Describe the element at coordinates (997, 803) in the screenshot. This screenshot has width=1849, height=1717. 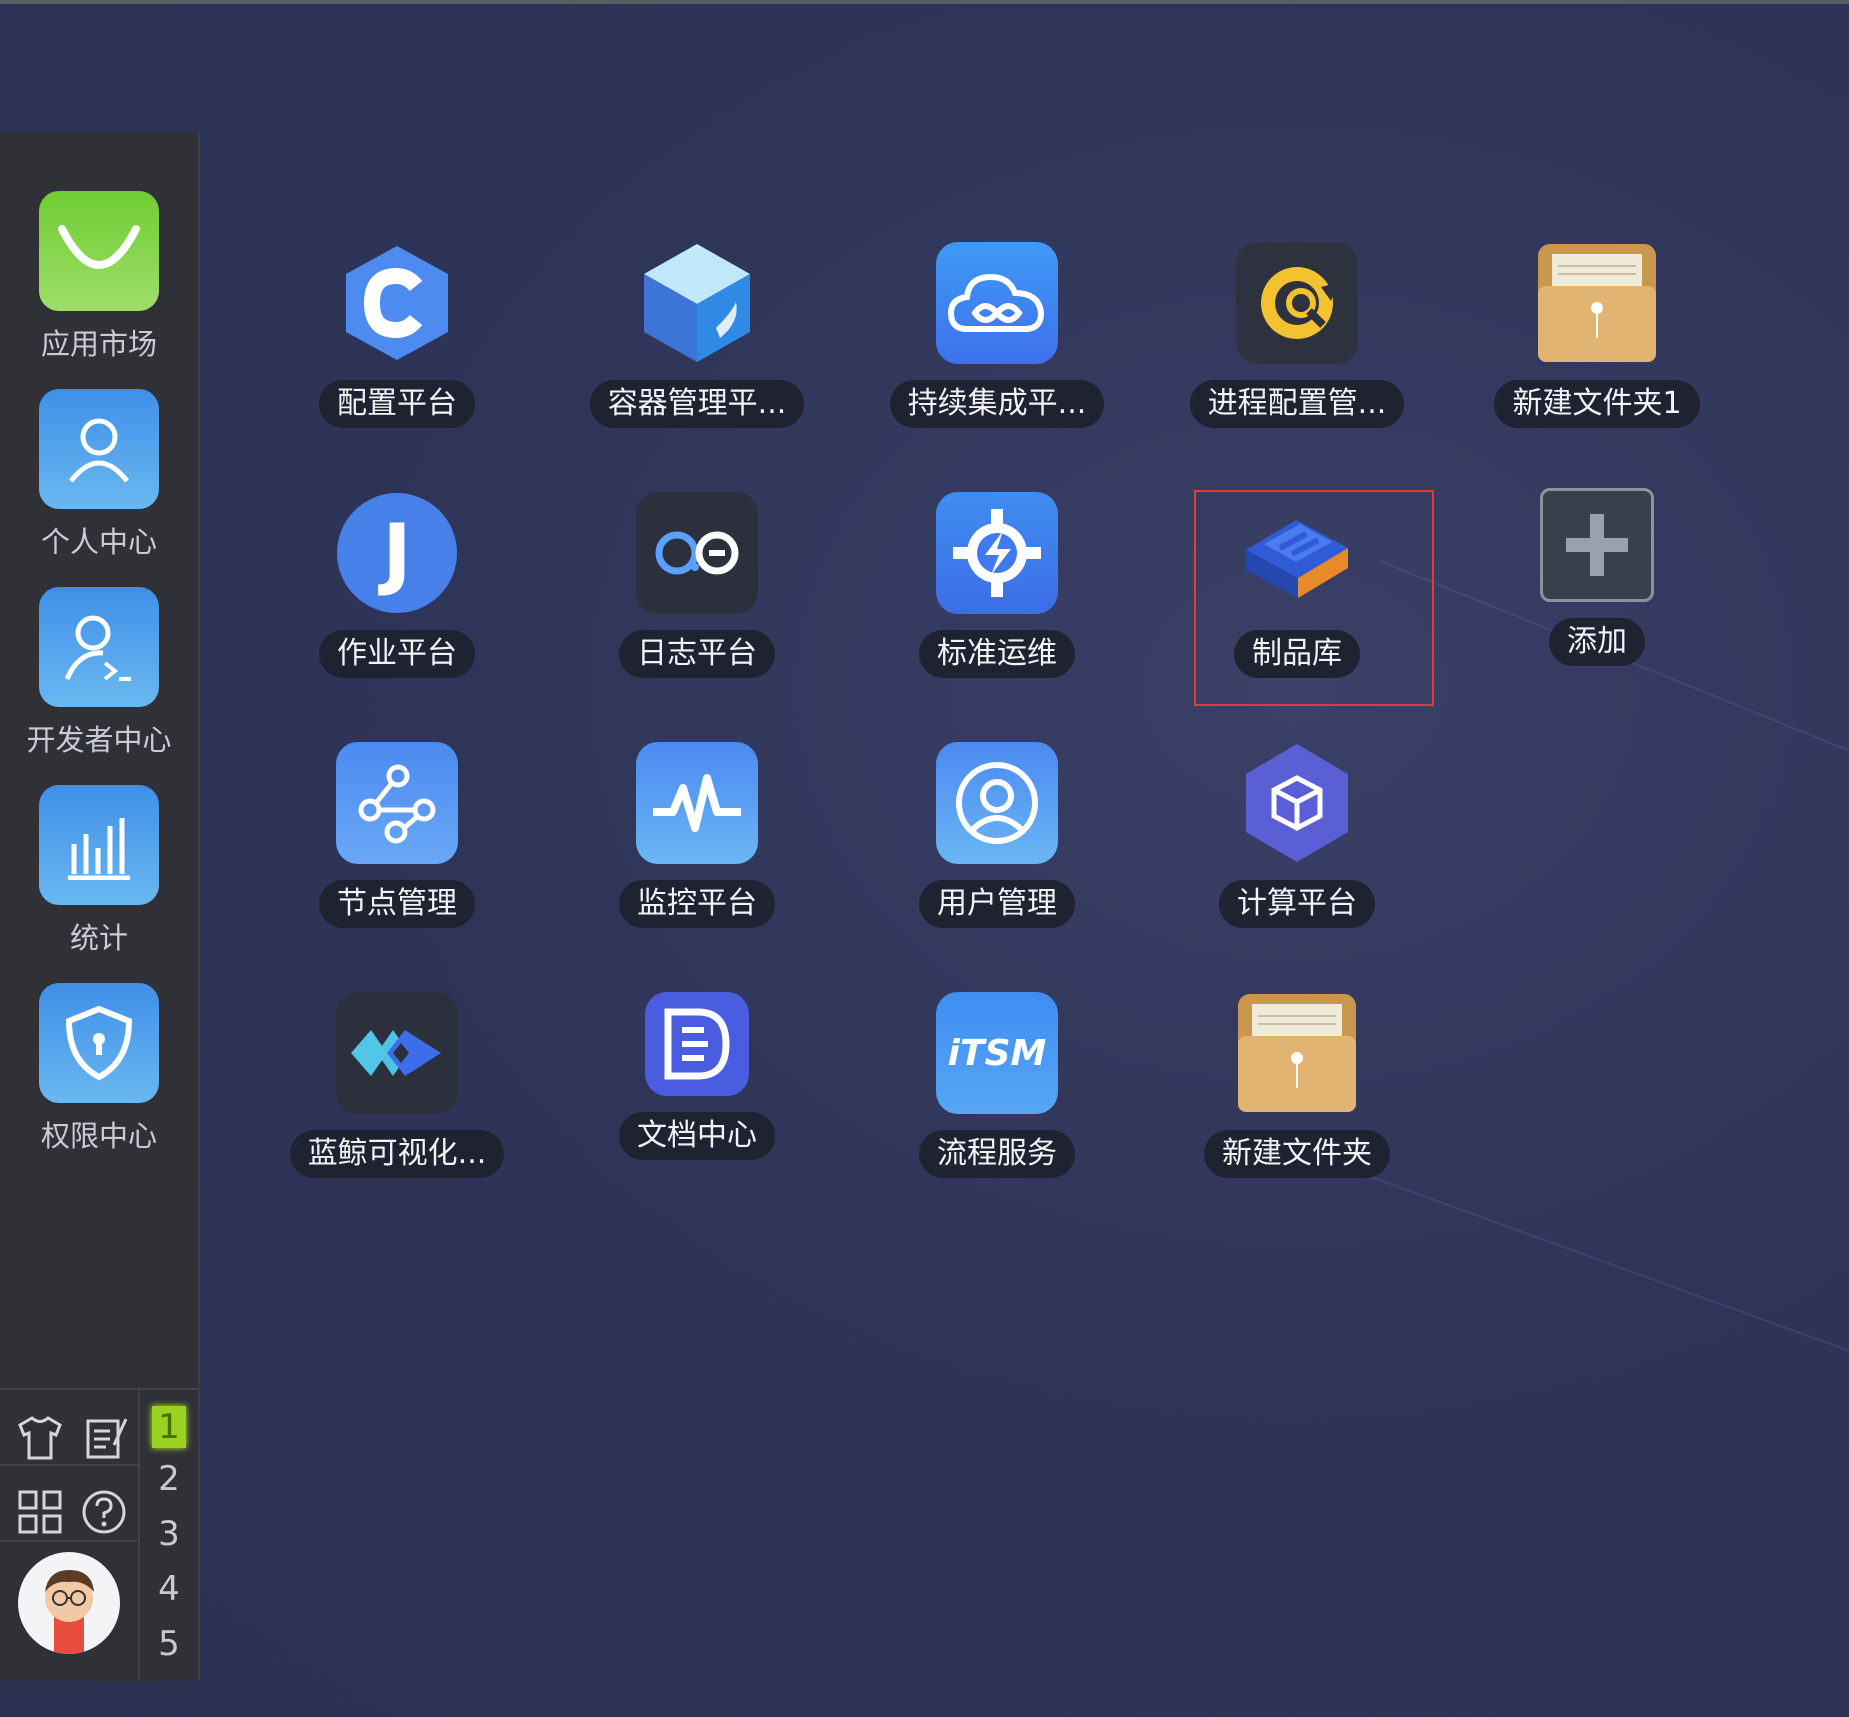
I see `user-manage-icon` at that location.